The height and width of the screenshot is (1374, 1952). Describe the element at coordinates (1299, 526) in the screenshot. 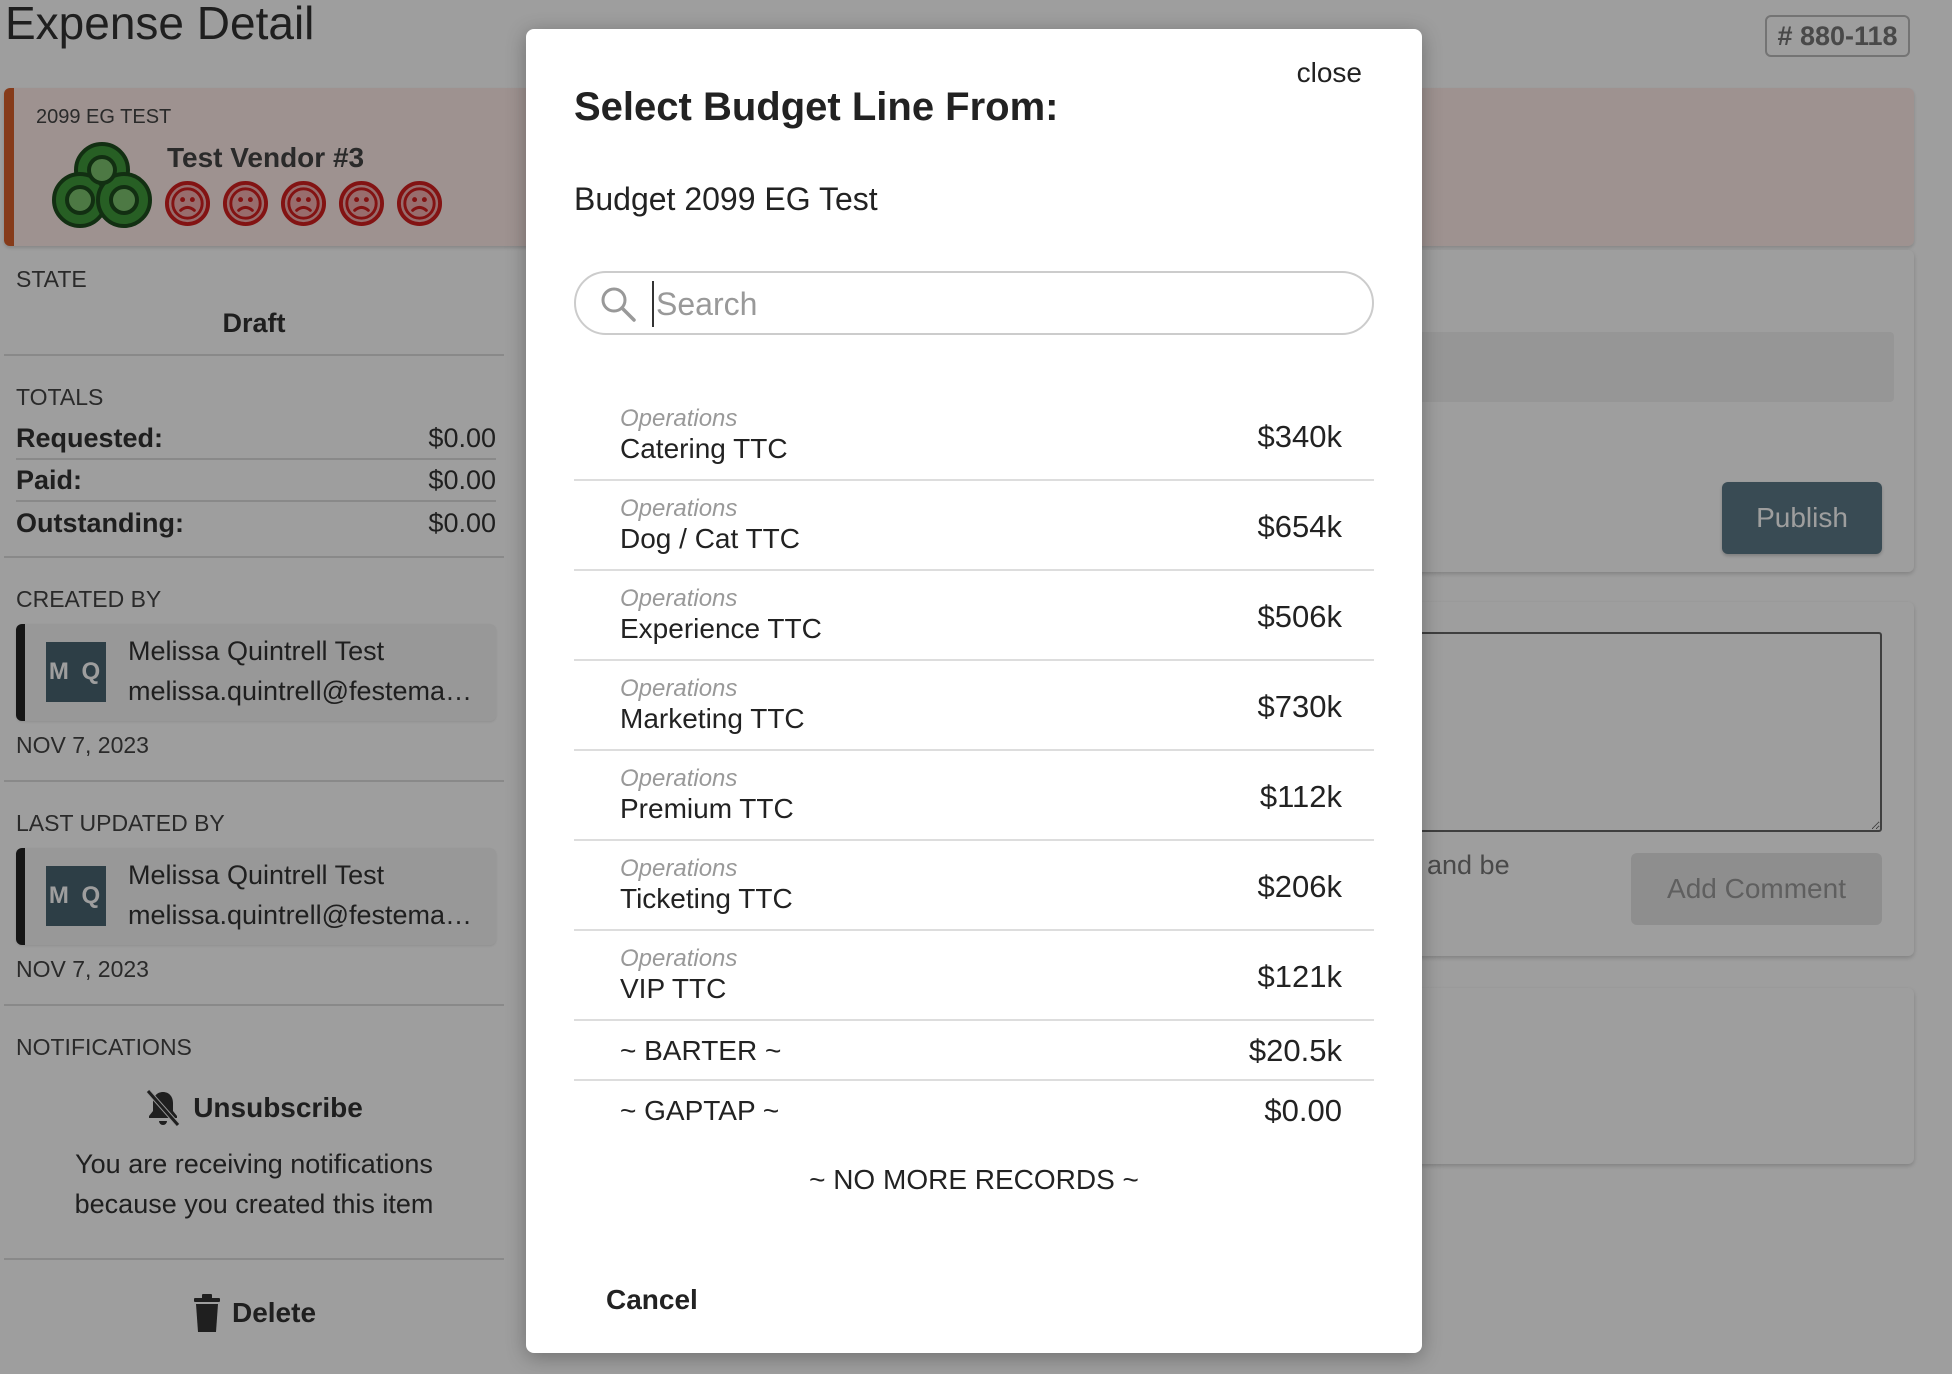

I see `budget-line-amount: $654k` at that location.